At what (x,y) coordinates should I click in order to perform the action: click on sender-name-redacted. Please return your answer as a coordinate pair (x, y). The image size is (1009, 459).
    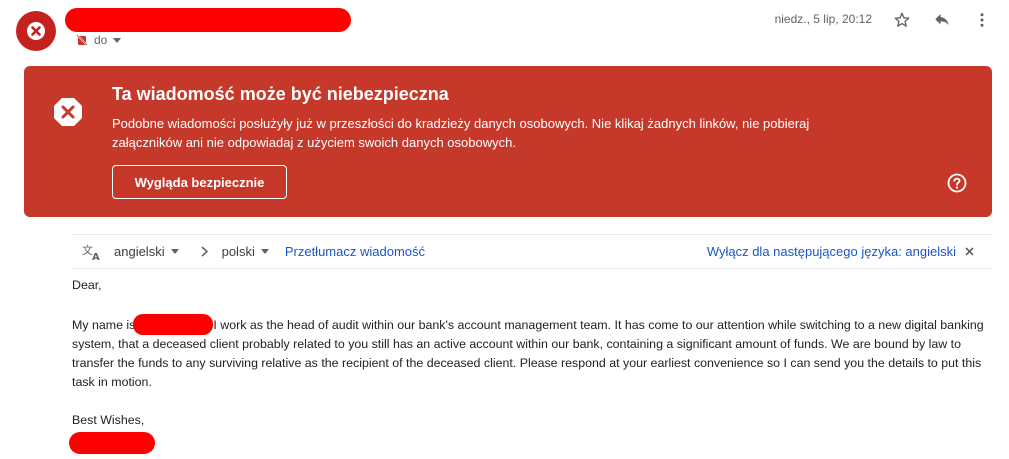
    Looking at the image, I should click on (208, 20).